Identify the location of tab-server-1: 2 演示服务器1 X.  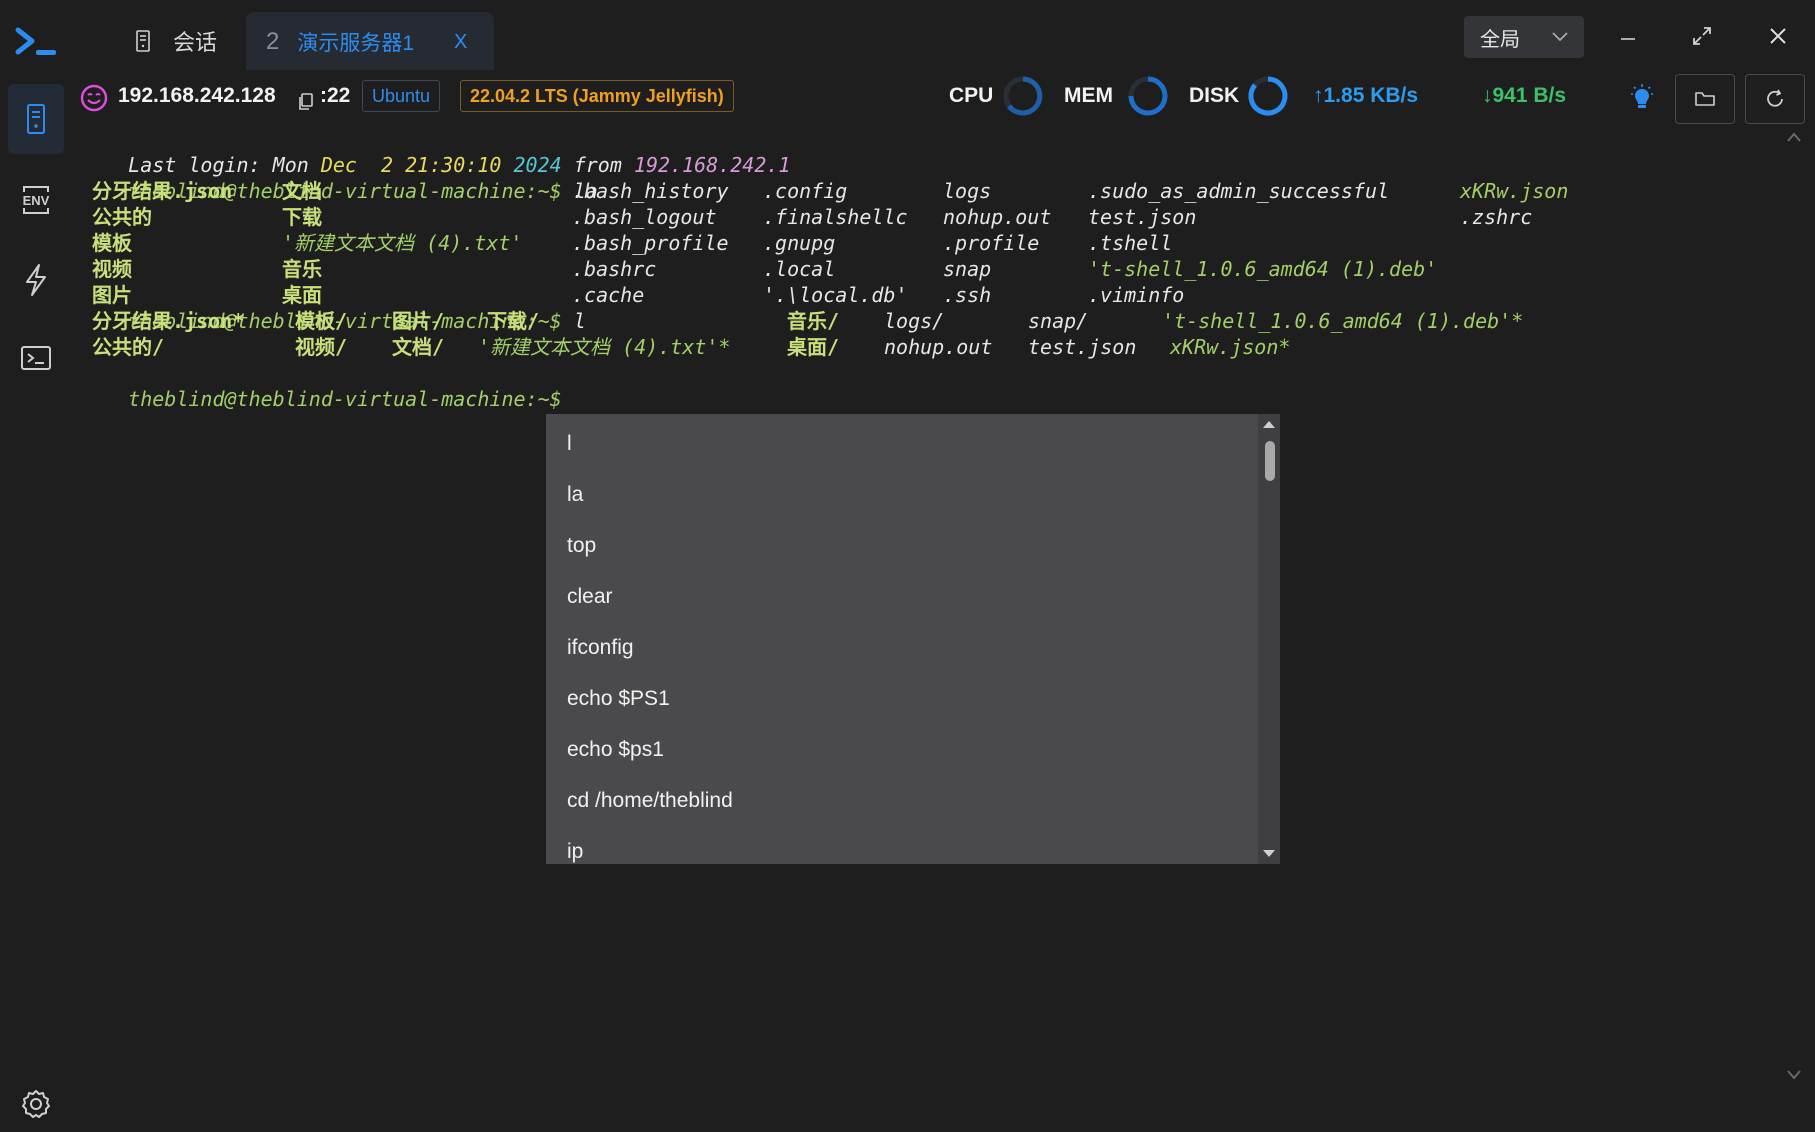
(370, 42).